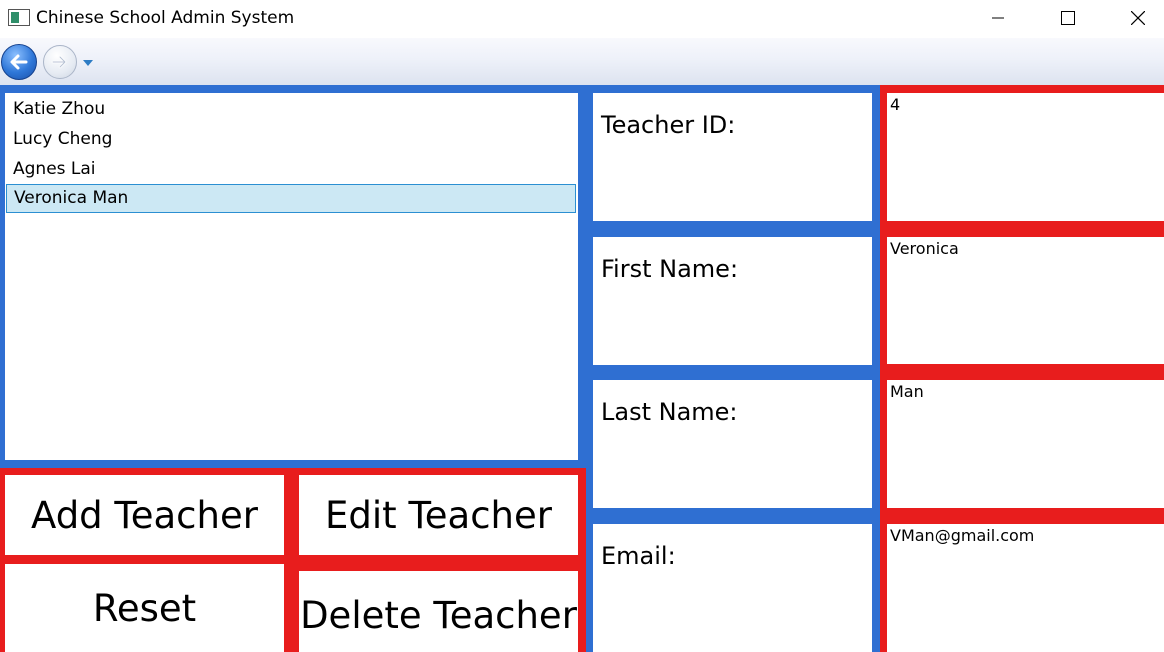 This screenshot has height=652, width=1164. Describe the element at coordinates (732, 301) in the screenshot. I see `first-name-label: First Name:` at that location.